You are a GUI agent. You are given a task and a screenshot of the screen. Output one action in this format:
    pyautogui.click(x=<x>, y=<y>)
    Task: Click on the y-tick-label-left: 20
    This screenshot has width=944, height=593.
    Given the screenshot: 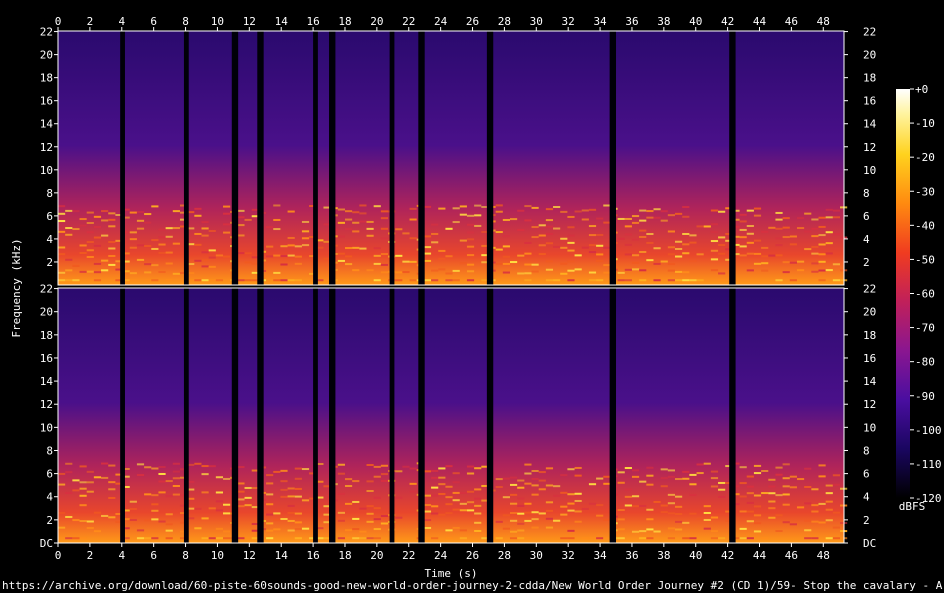 What is the action you would take?
    pyautogui.click(x=46, y=55)
    